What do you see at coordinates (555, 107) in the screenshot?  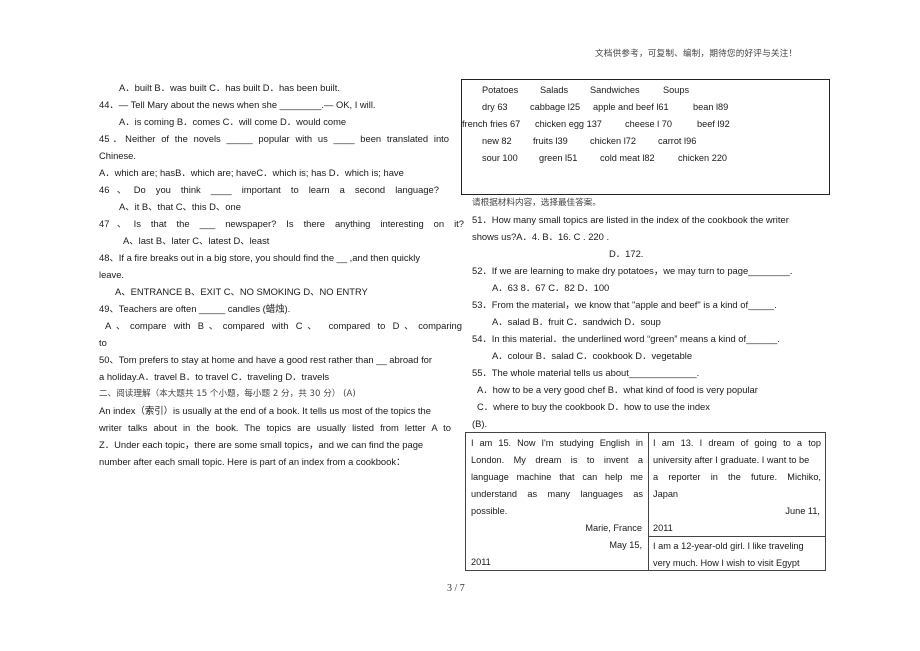 I see `index-item: cabbage l25` at bounding box center [555, 107].